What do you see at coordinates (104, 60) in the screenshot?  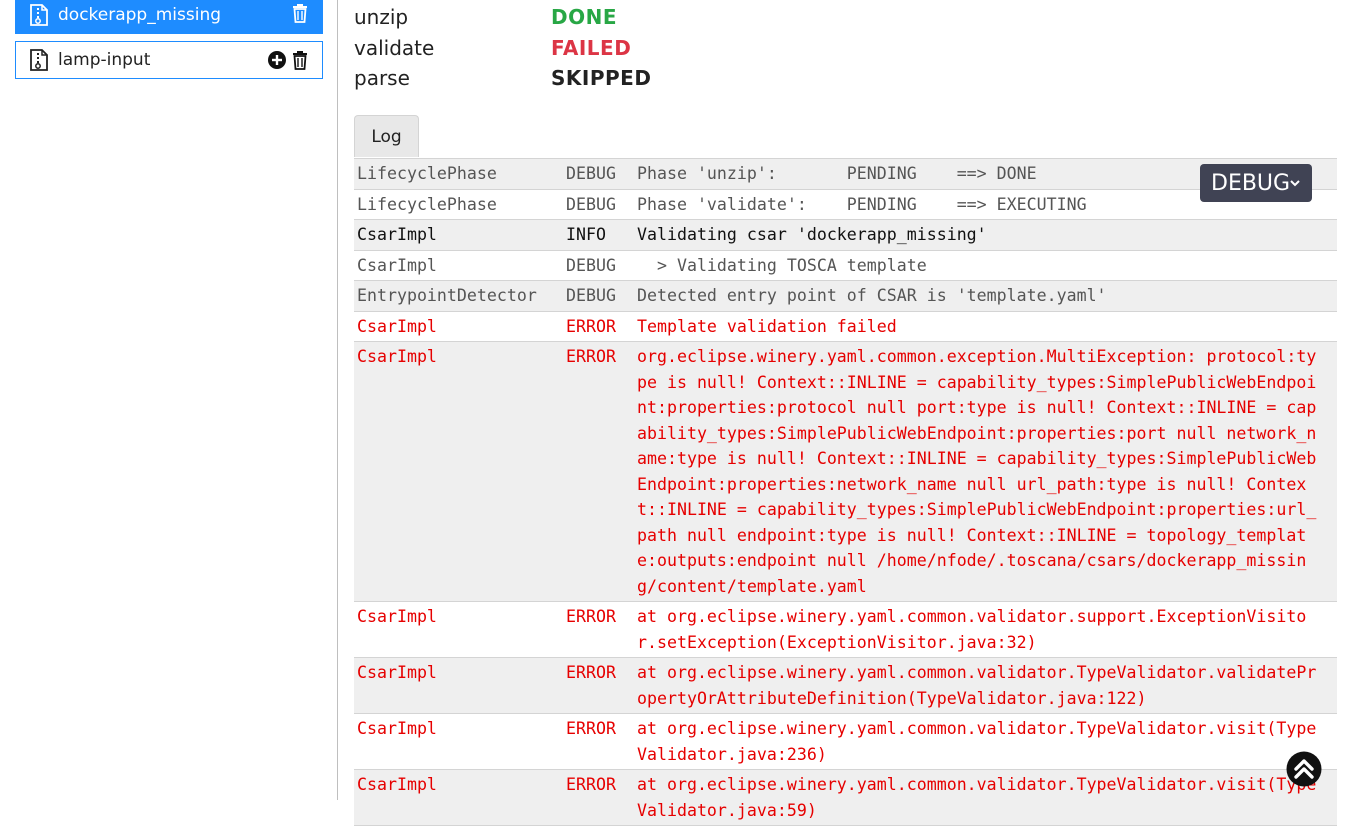 I see `csar-item-label: lamp-input` at bounding box center [104, 60].